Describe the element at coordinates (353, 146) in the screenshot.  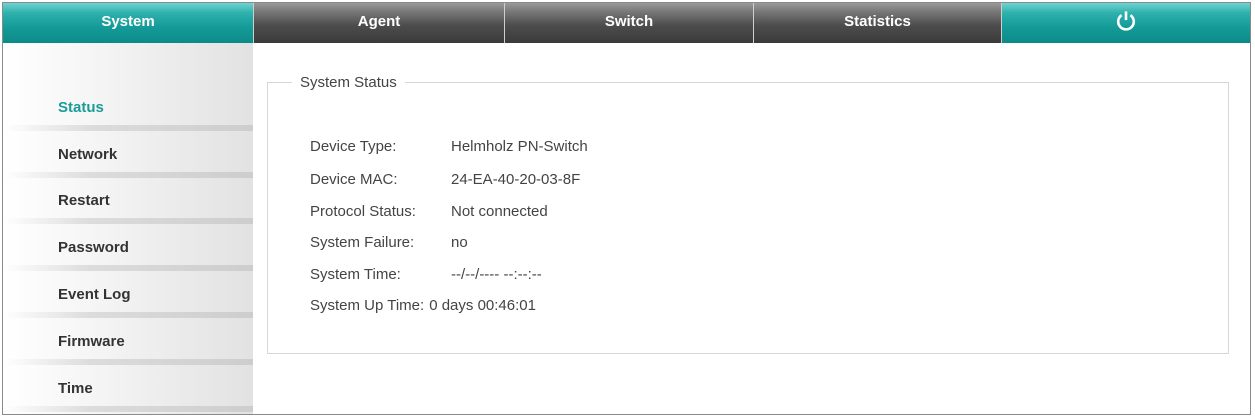
I see `device-type-label: Device Type:` at that location.